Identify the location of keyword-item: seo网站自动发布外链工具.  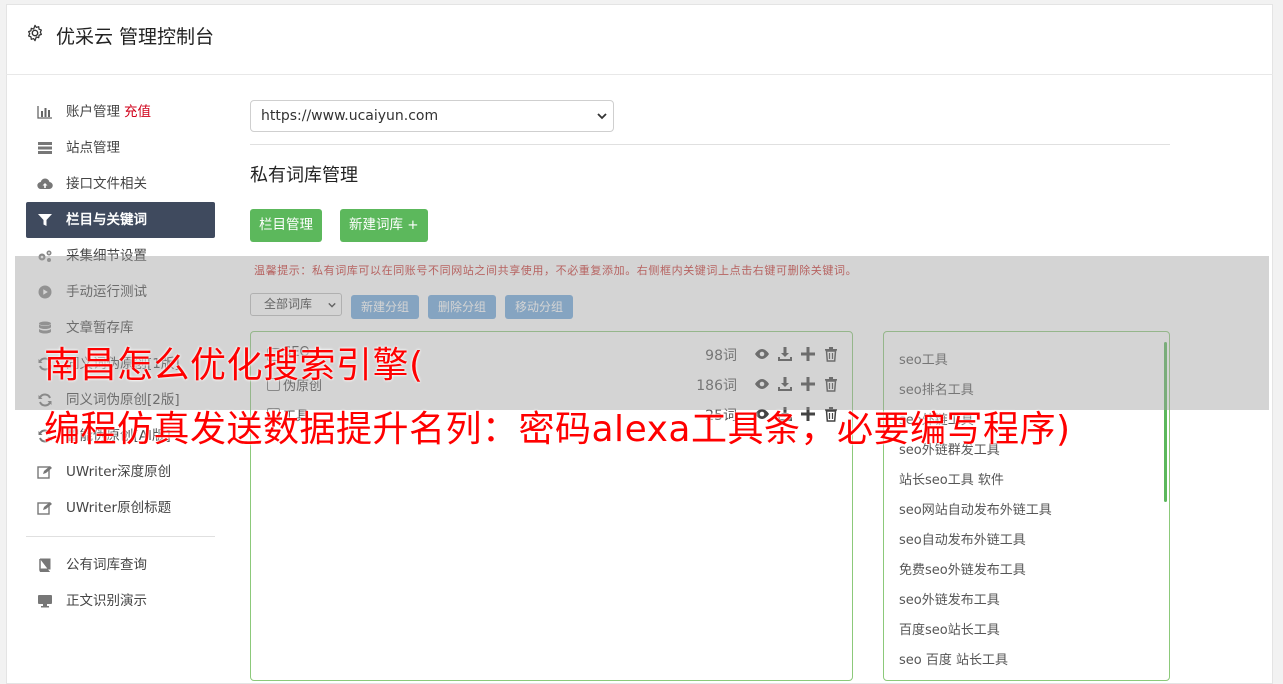
(975, 508).